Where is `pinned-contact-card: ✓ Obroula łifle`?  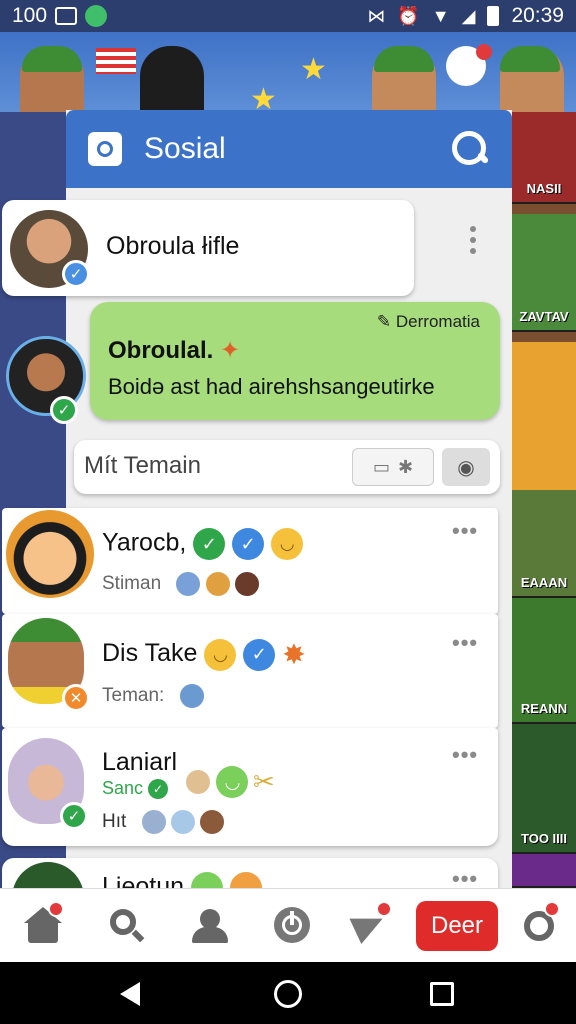
pinned-contact-card: ✓ Obroula łifle is located at coordinates (208, 248).